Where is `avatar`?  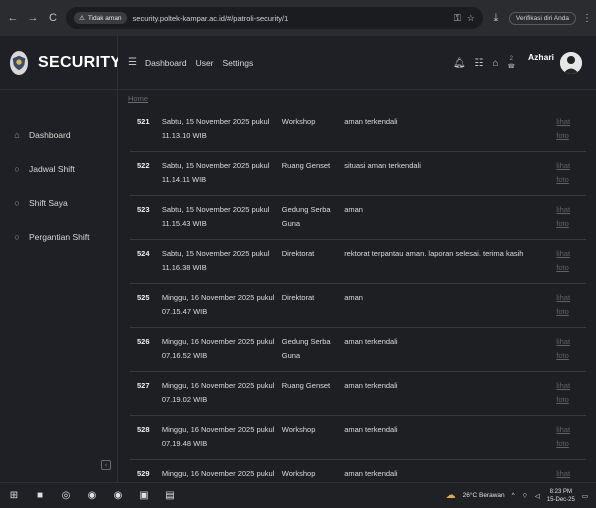
avatar is located at coordinates (571, 63).